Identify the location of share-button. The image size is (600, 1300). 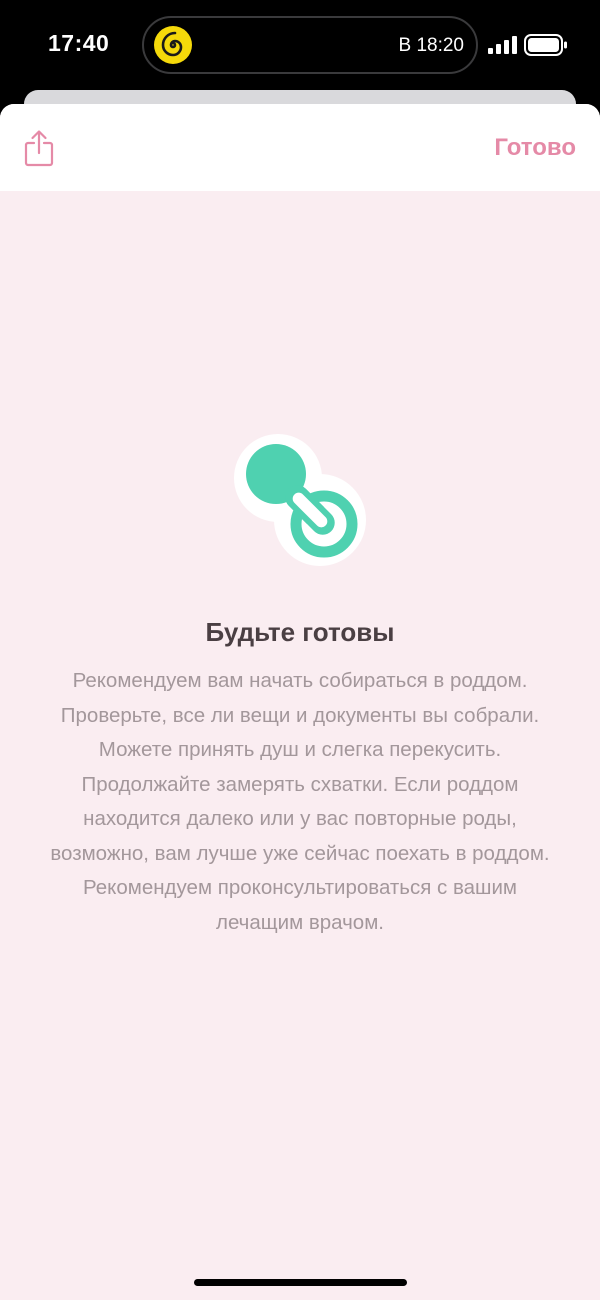
(39, 148).